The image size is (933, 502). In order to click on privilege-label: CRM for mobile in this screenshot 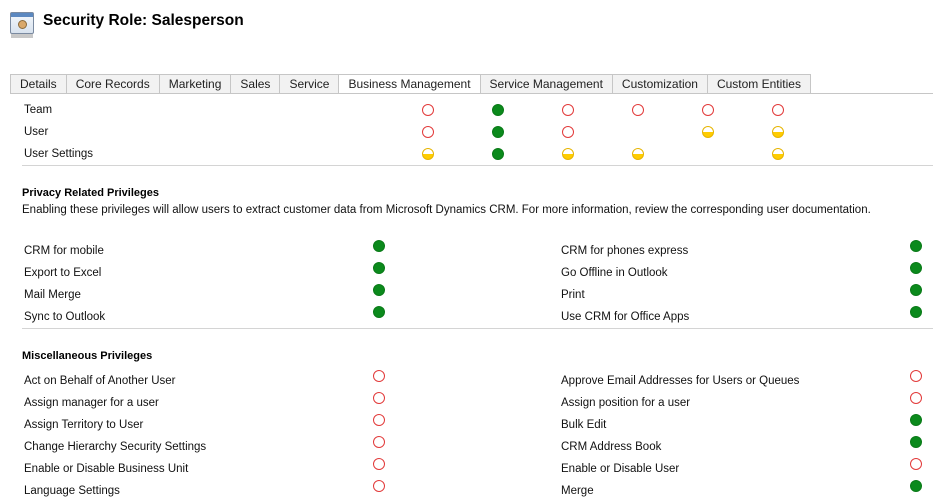, I will do `click(64, 251)`.